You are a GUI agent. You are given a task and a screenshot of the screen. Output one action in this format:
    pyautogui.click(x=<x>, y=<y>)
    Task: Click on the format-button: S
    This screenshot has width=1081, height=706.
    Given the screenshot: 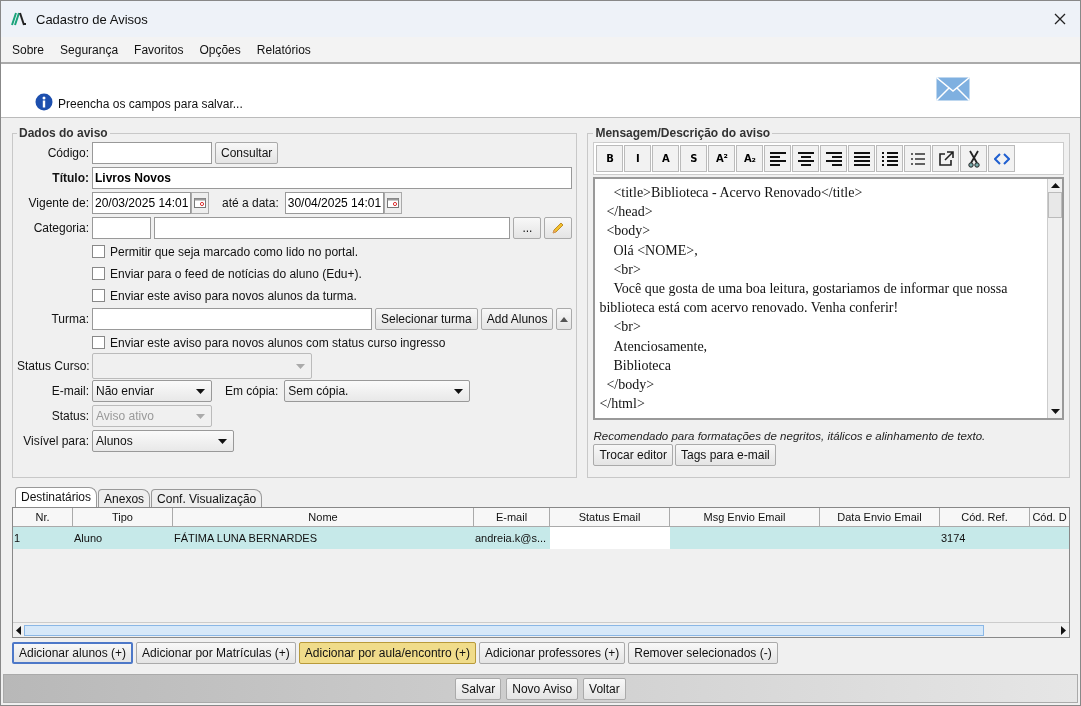 What is the action you would take?
    pyautogui.click(x=694, y=158)
    